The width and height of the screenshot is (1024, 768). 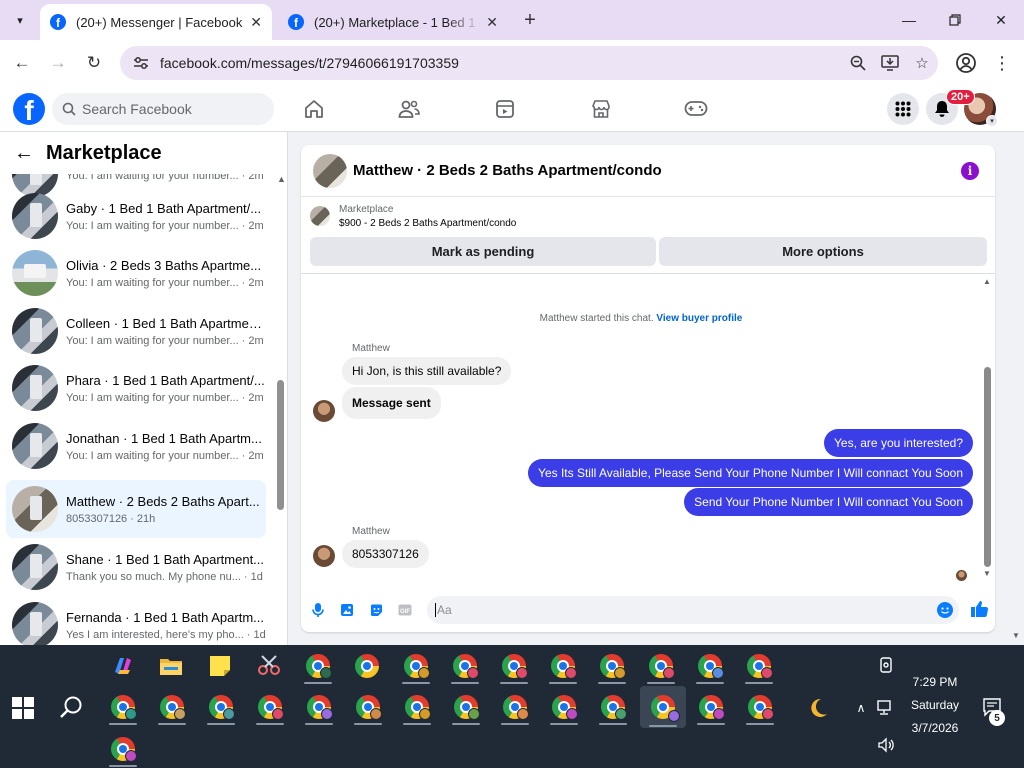 I want to click on view-buyer-profile-link: View buyer profile, so click(x=699, y=318).